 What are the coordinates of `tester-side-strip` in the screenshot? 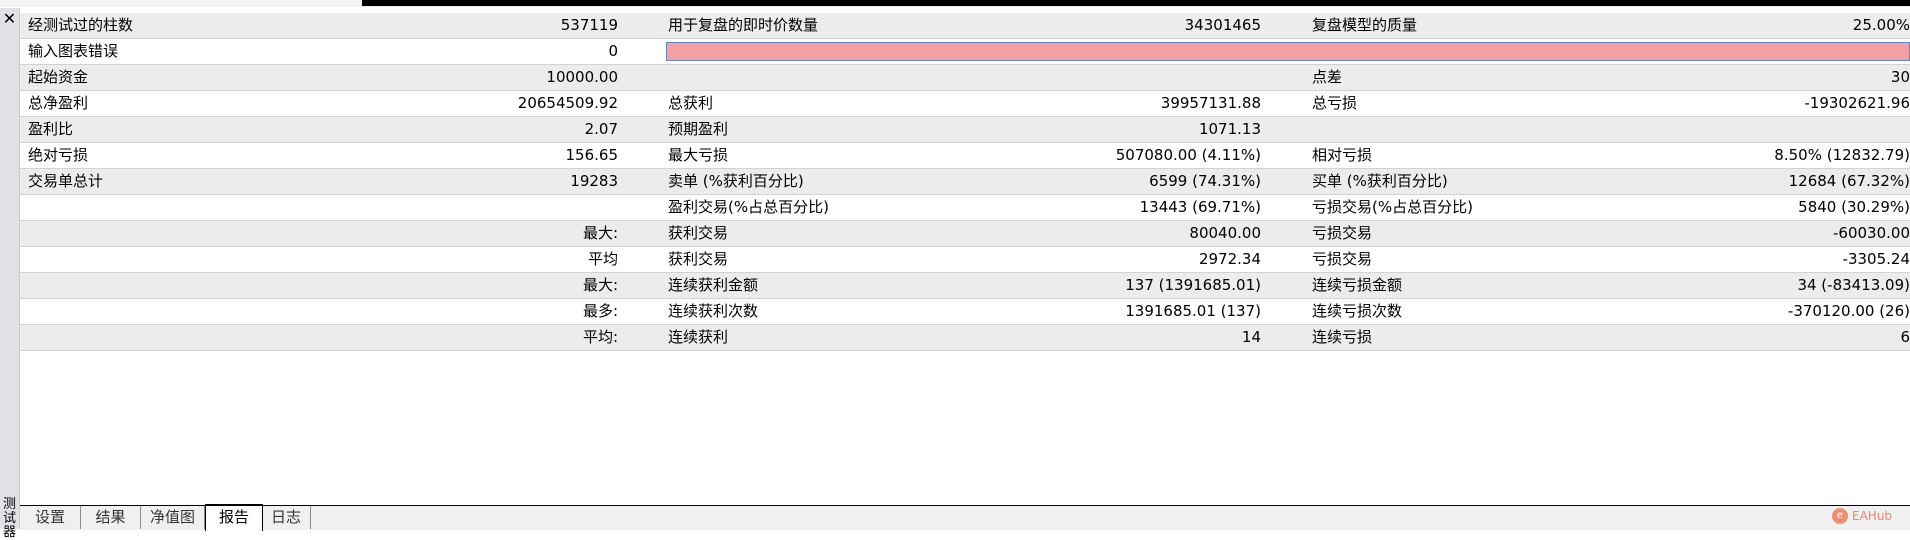 It's located at (10, 268).